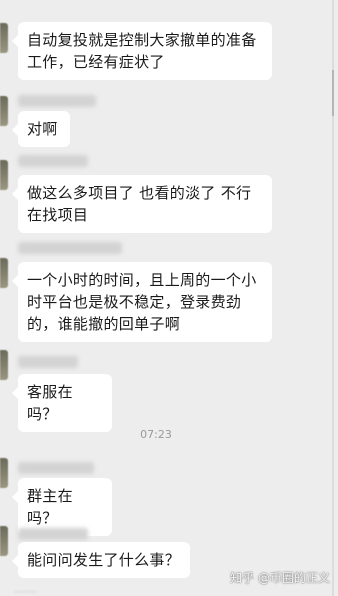 The height and width of the screenshot is (596, 338). I want to click on message-bubble: 自动复投就是控制大家撤单的准备工作，已经有症状了, so click(142, 51).